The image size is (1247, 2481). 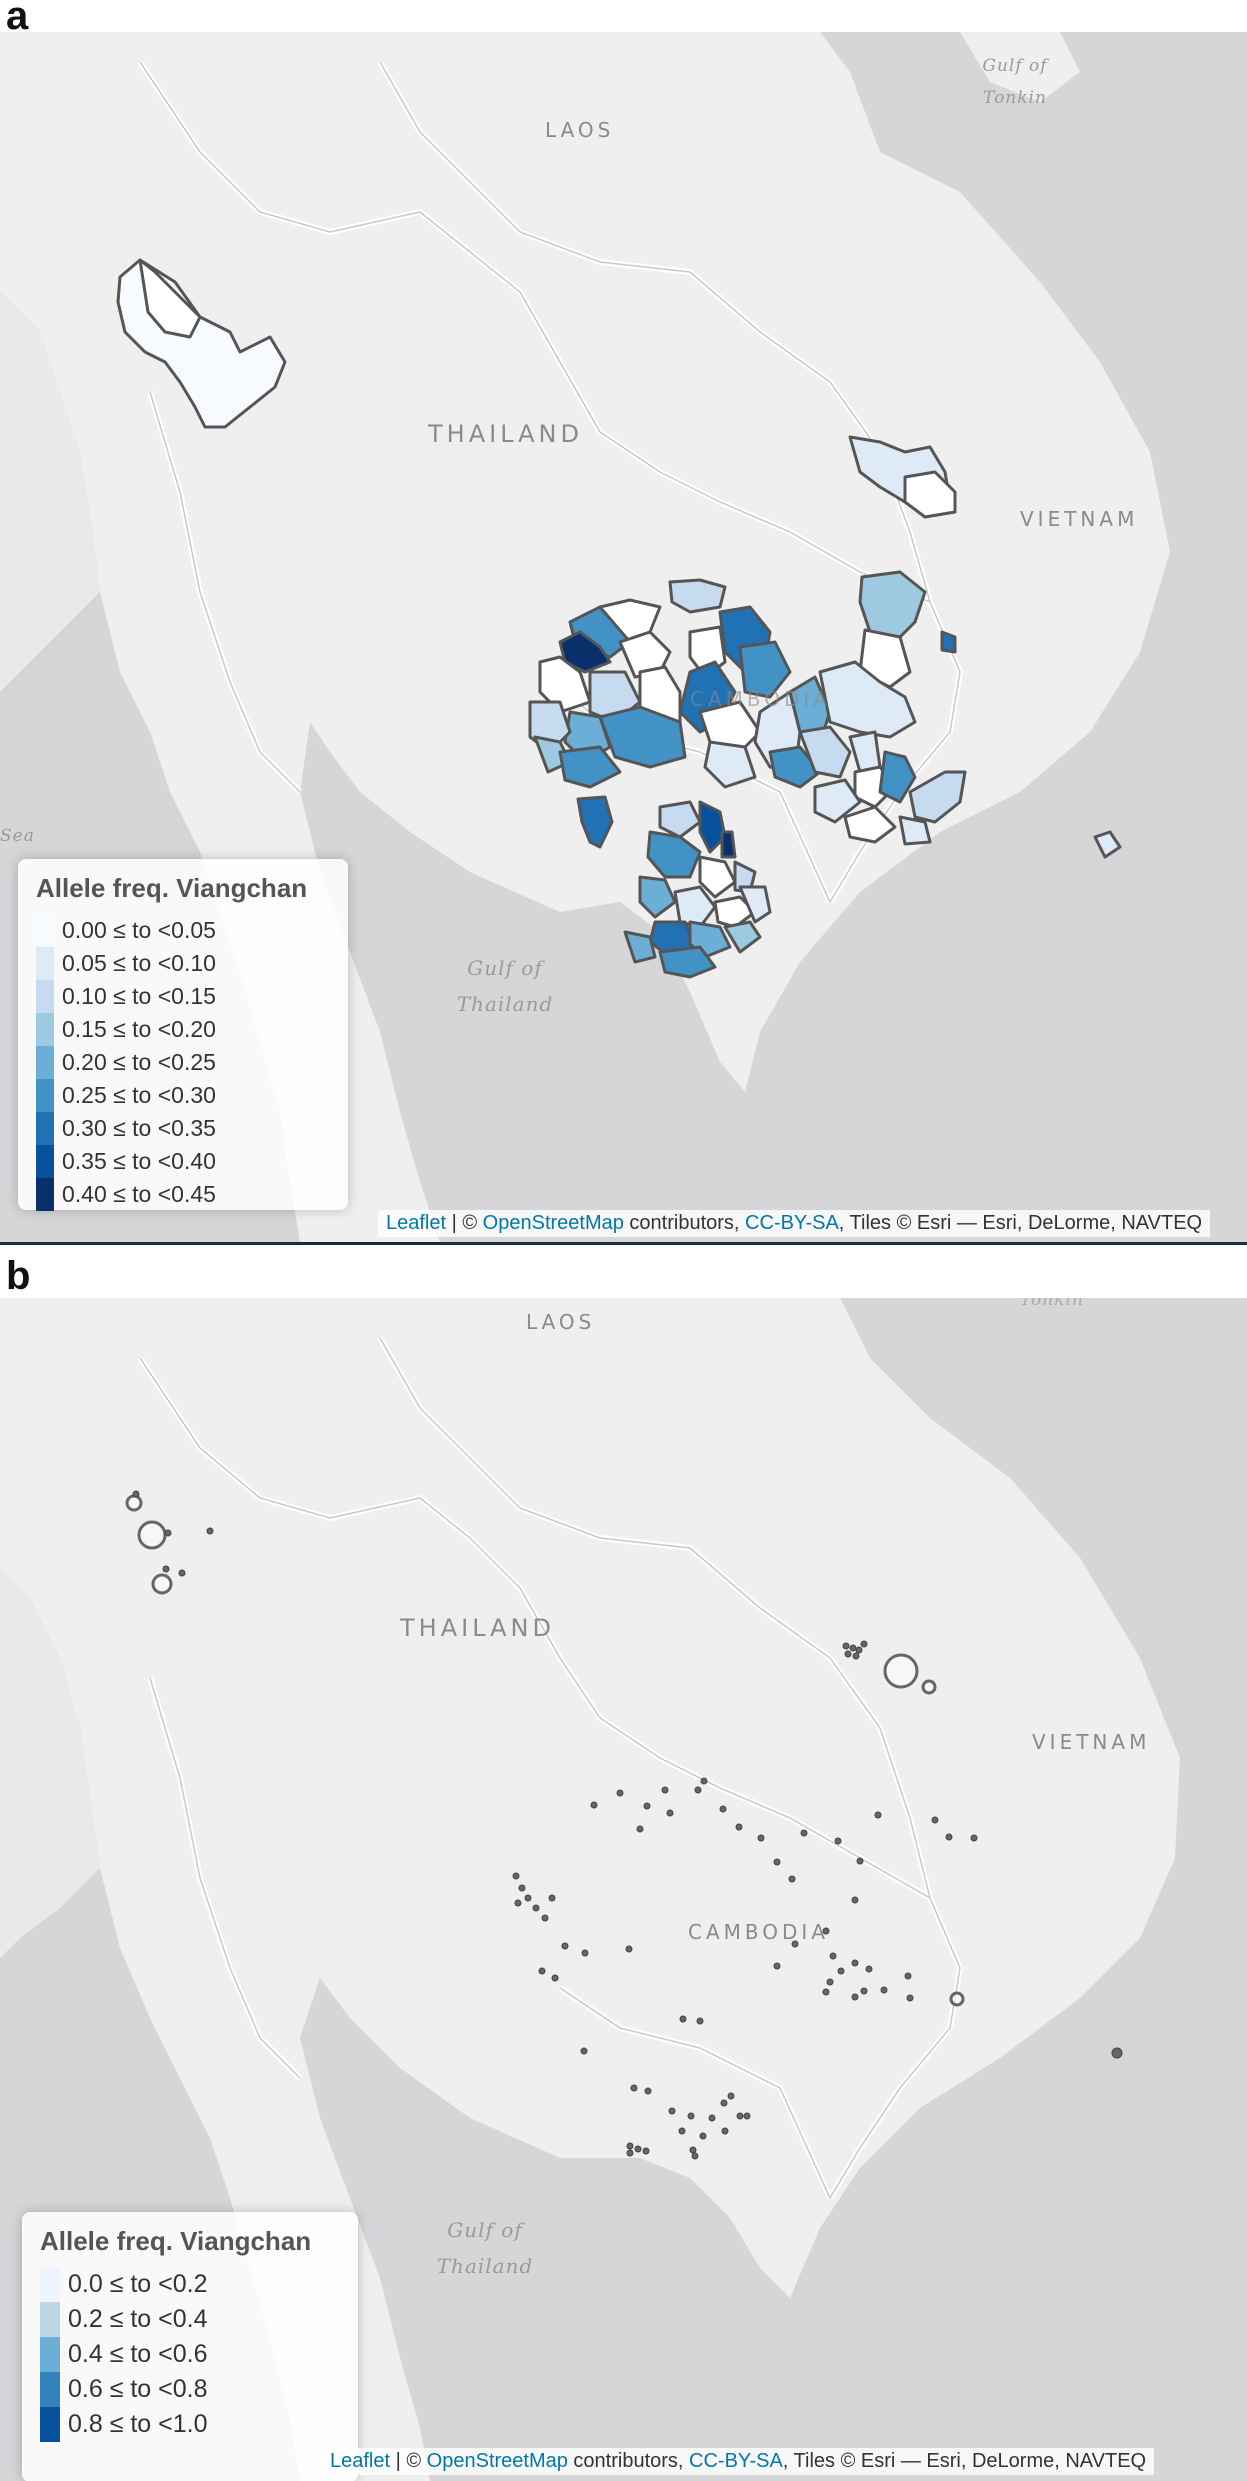 I want to click on legend-item: 0.40 ≤ to <0.45, so click(x=183, y=1194).